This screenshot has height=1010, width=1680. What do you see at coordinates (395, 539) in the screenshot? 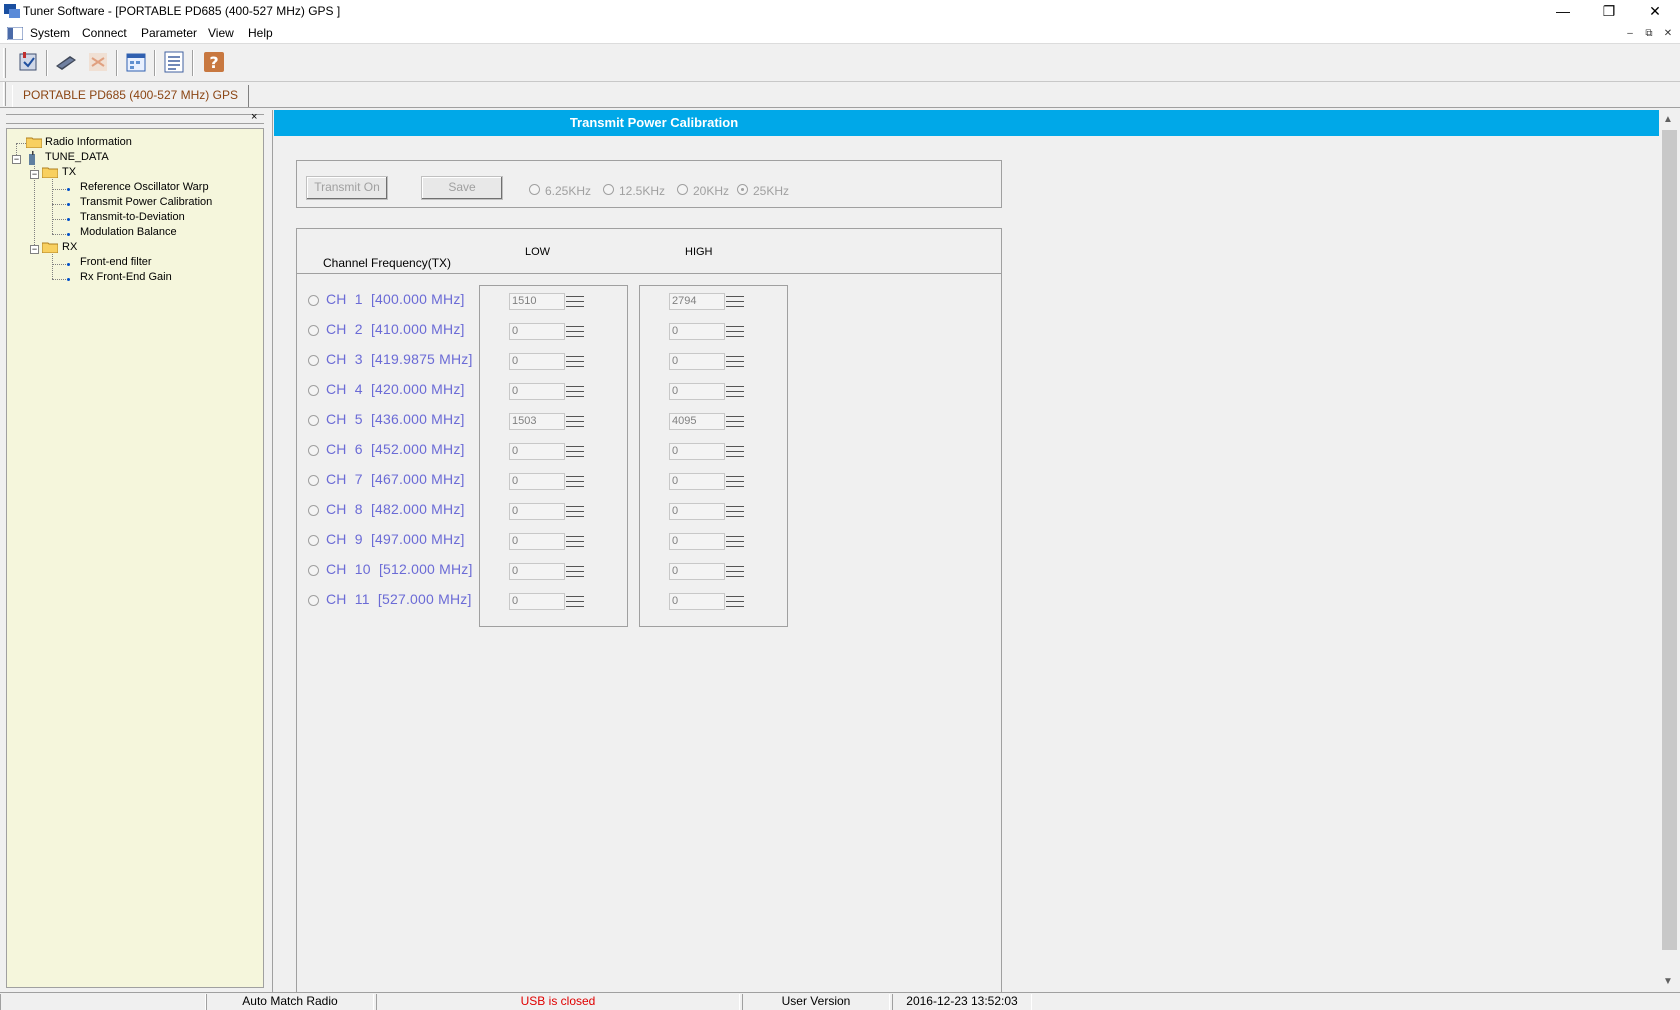
I see `channel-label: CH 9 [497.000 MHz]` at bounding box center [395, 539].